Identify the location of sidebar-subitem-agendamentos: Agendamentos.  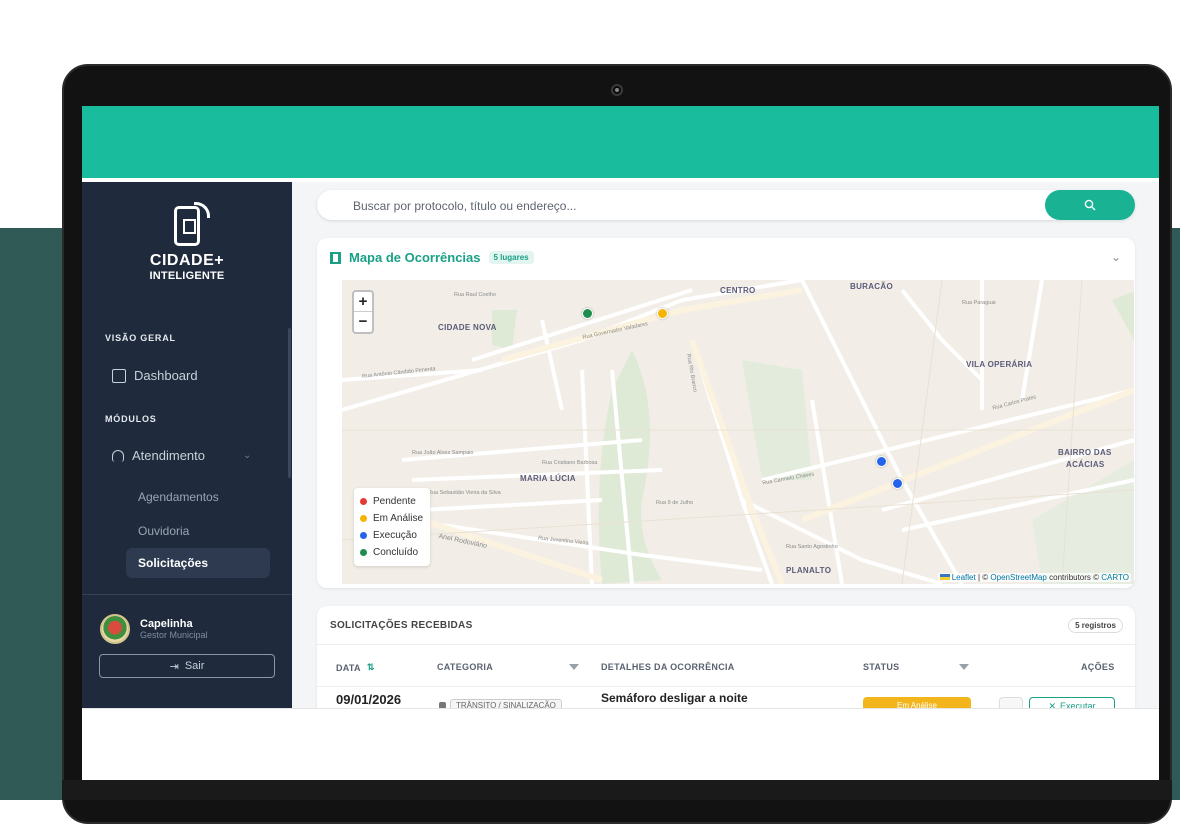
(198, 497).